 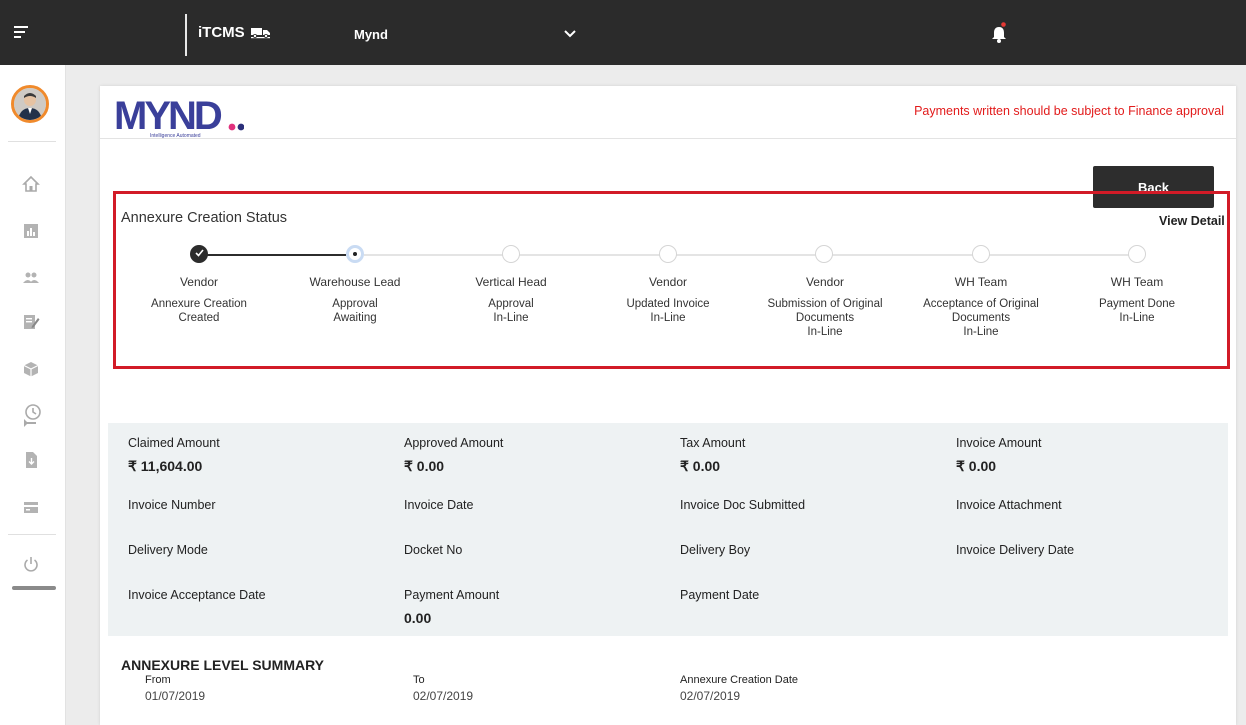 What do you see at coordinates (715, 550) in the screenshot?
I see `delivery-boy-field: Delivery Boy` at bounding box center [715, 550].